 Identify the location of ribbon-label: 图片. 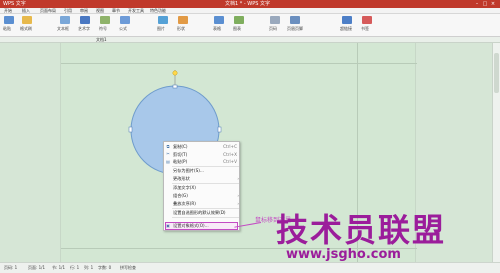
(161, 28).